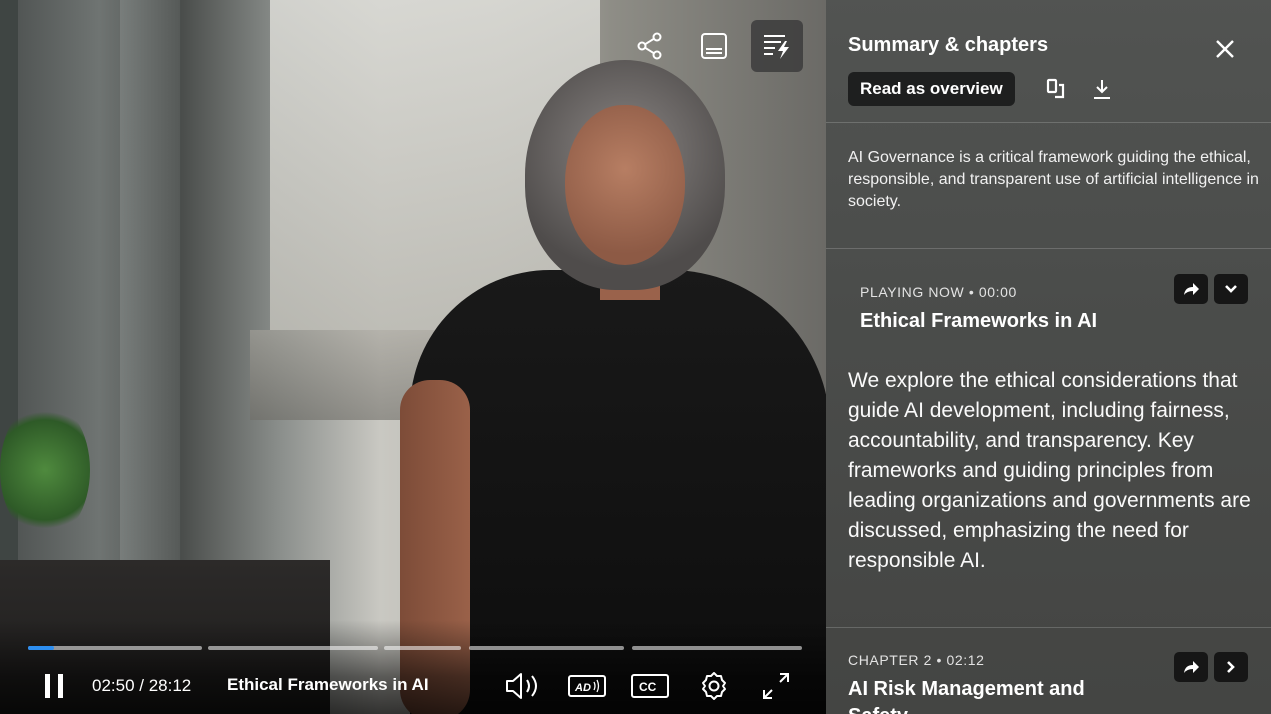 Image resolution: width=1271 pixels, height=714 pixels. I want to click on volume-icon, so click(521, 686).